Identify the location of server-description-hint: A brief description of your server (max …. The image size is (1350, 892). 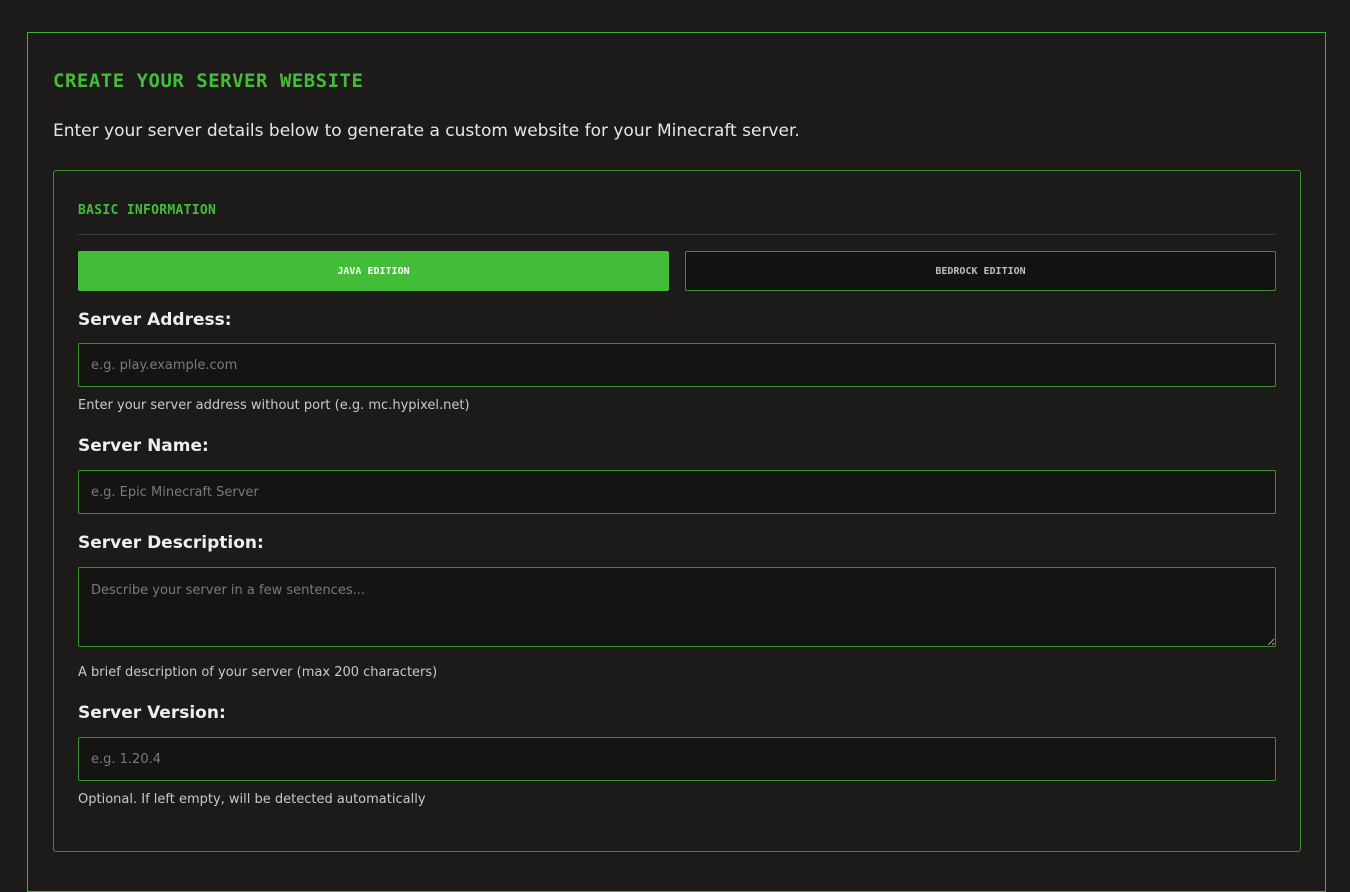
(258, 672).